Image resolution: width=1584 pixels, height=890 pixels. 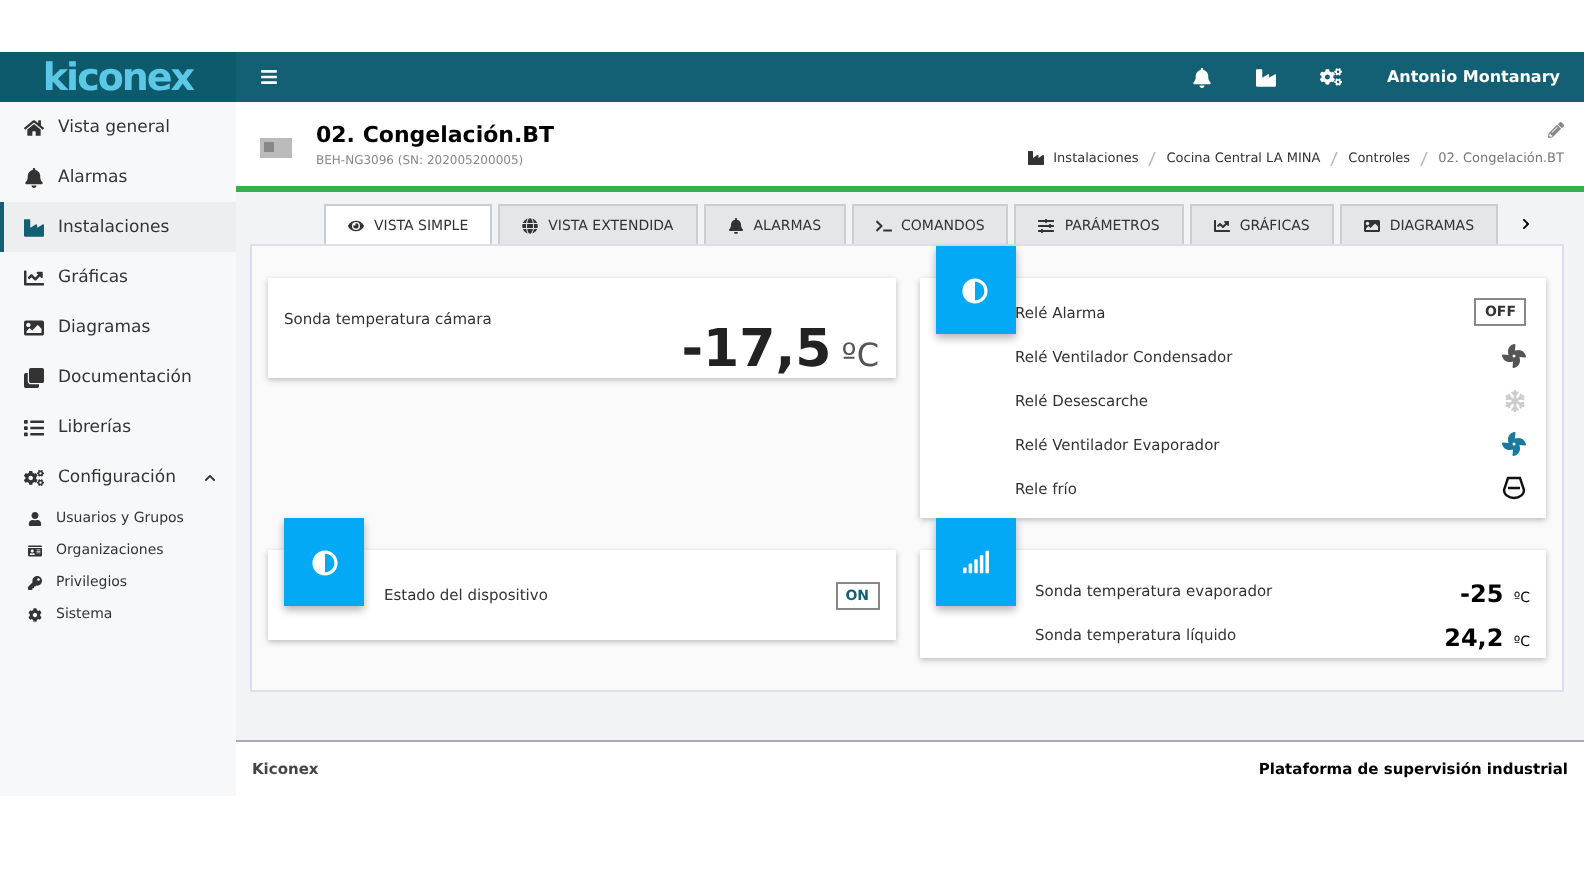 I want to click on sidebar-item: Alarmas, so click(x=118, y=177).